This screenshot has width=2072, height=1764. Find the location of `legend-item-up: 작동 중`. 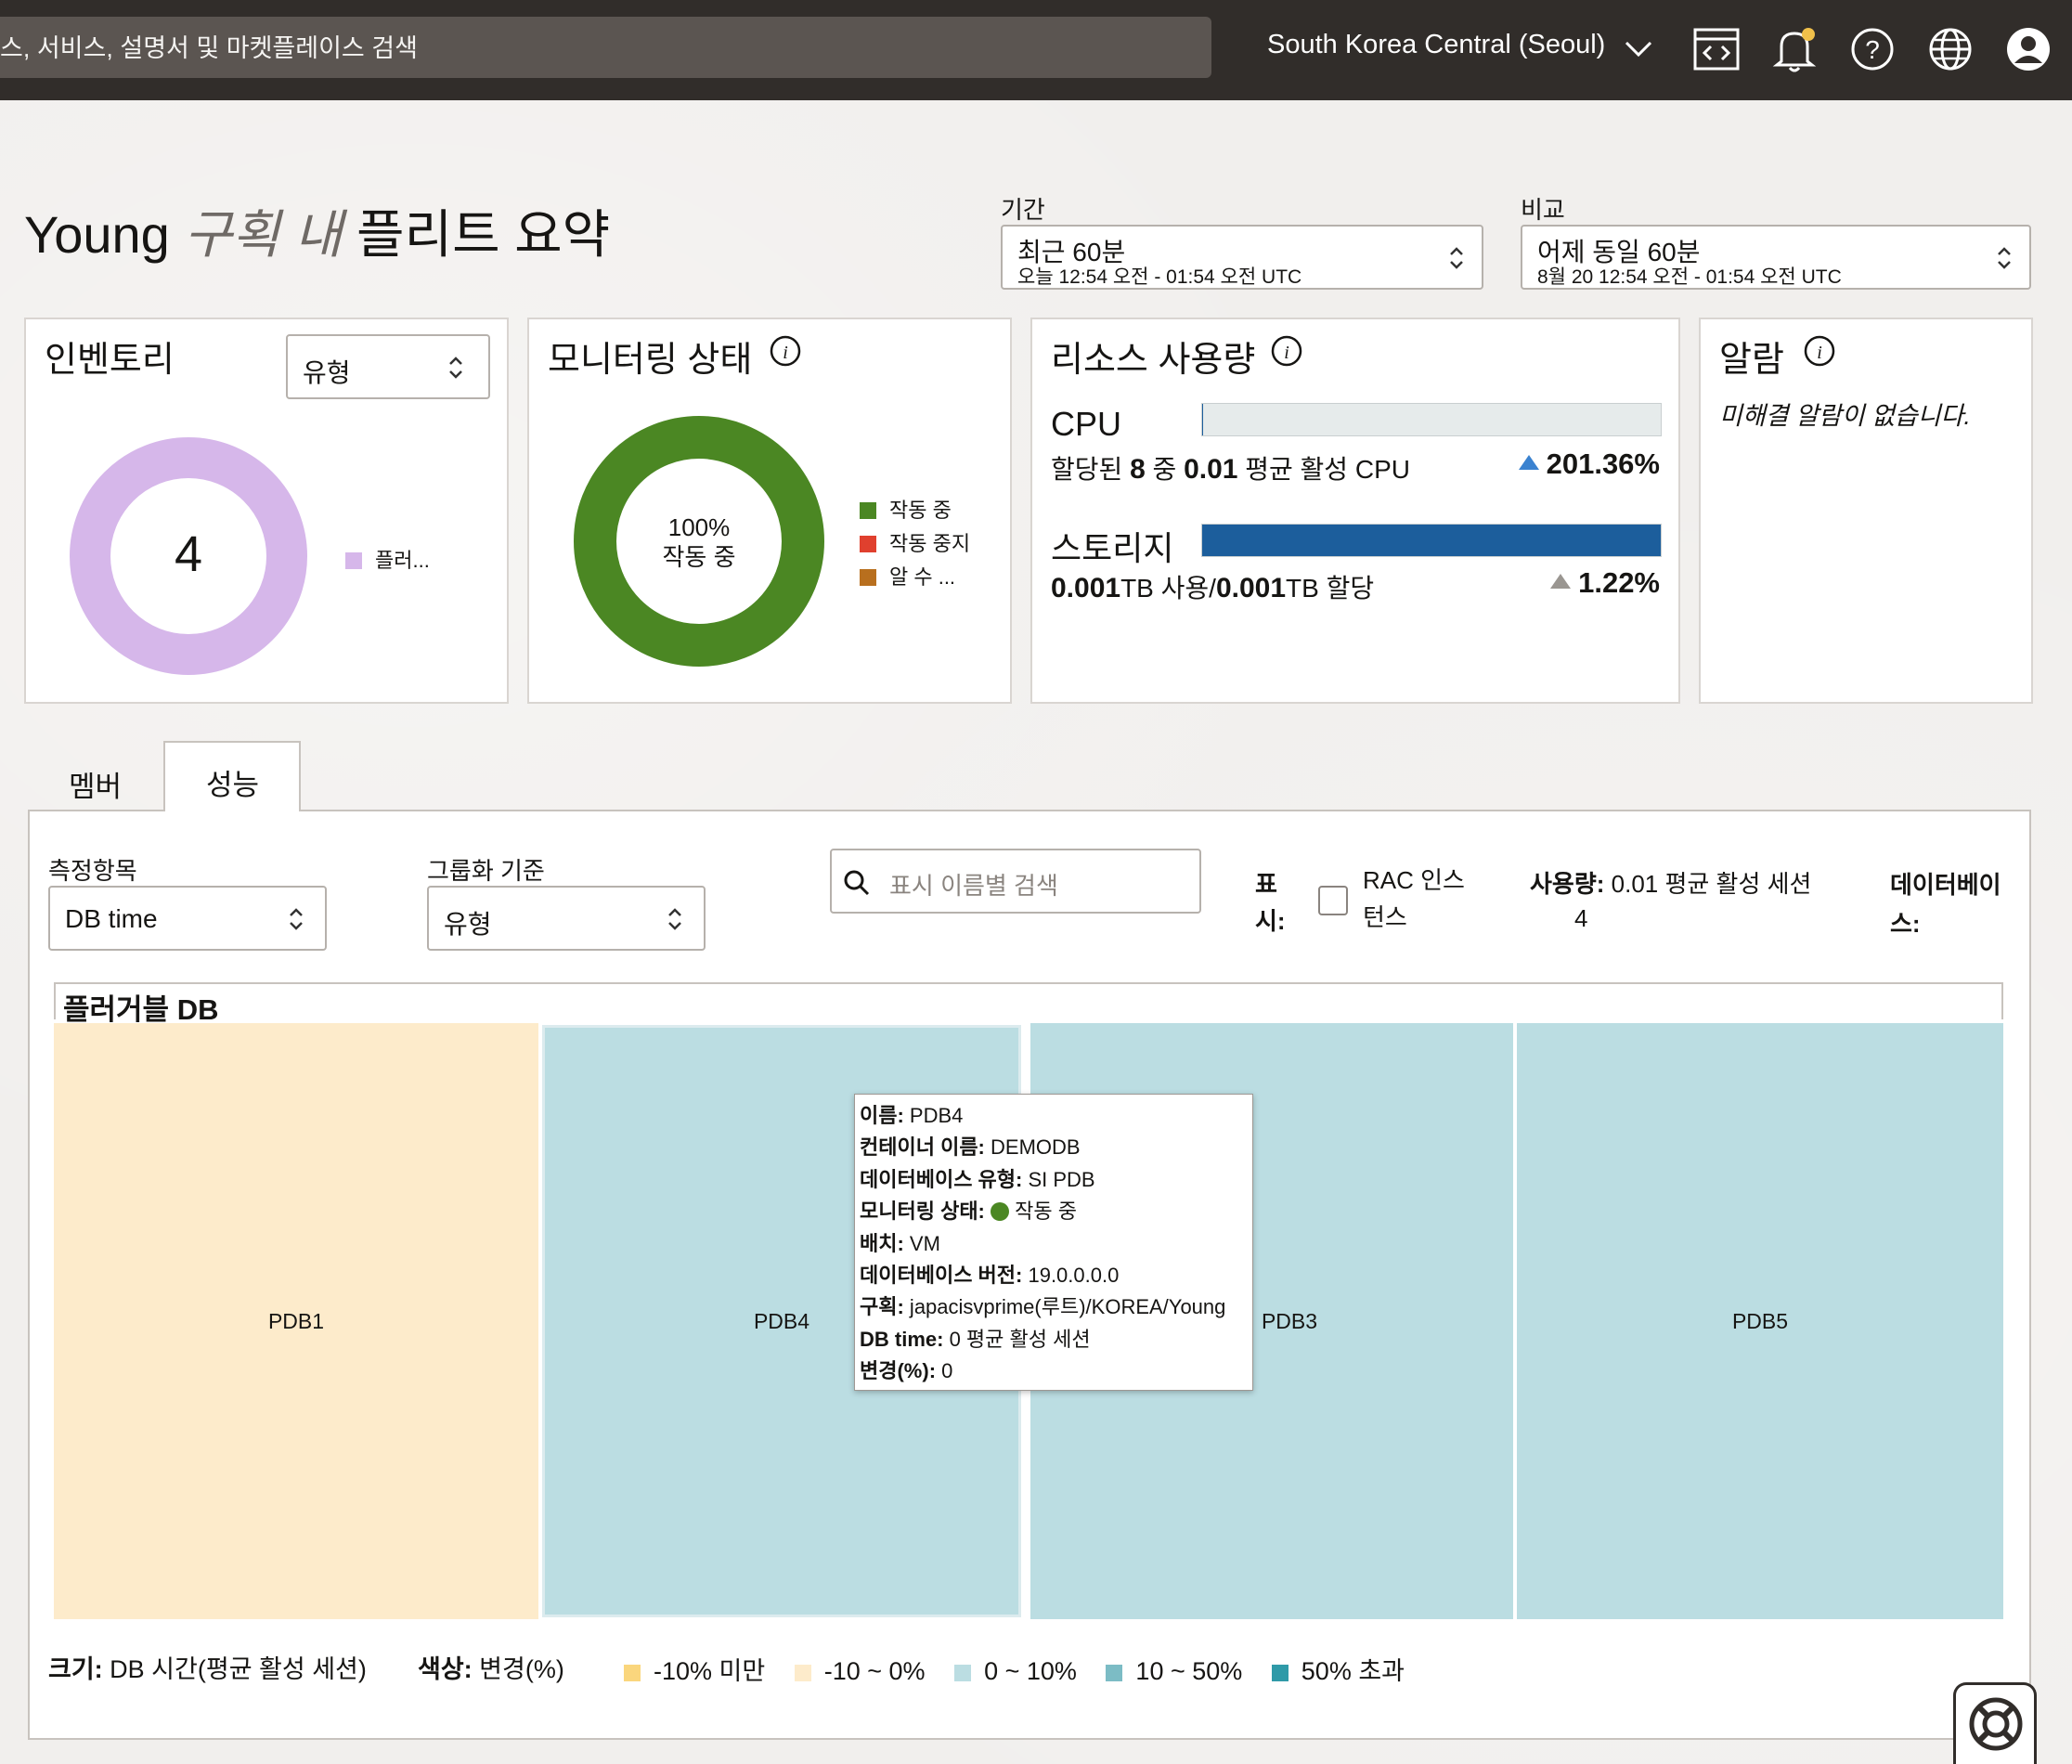

legend-item-up: 작동 중 is located at coordinates (906, 509).